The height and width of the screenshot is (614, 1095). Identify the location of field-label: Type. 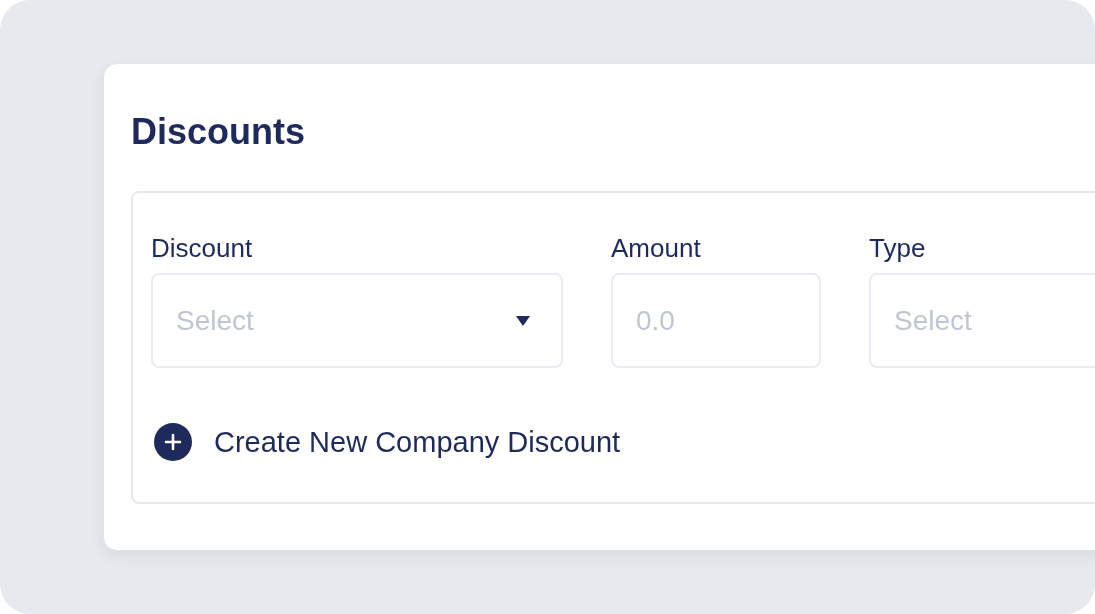
(898, 248).